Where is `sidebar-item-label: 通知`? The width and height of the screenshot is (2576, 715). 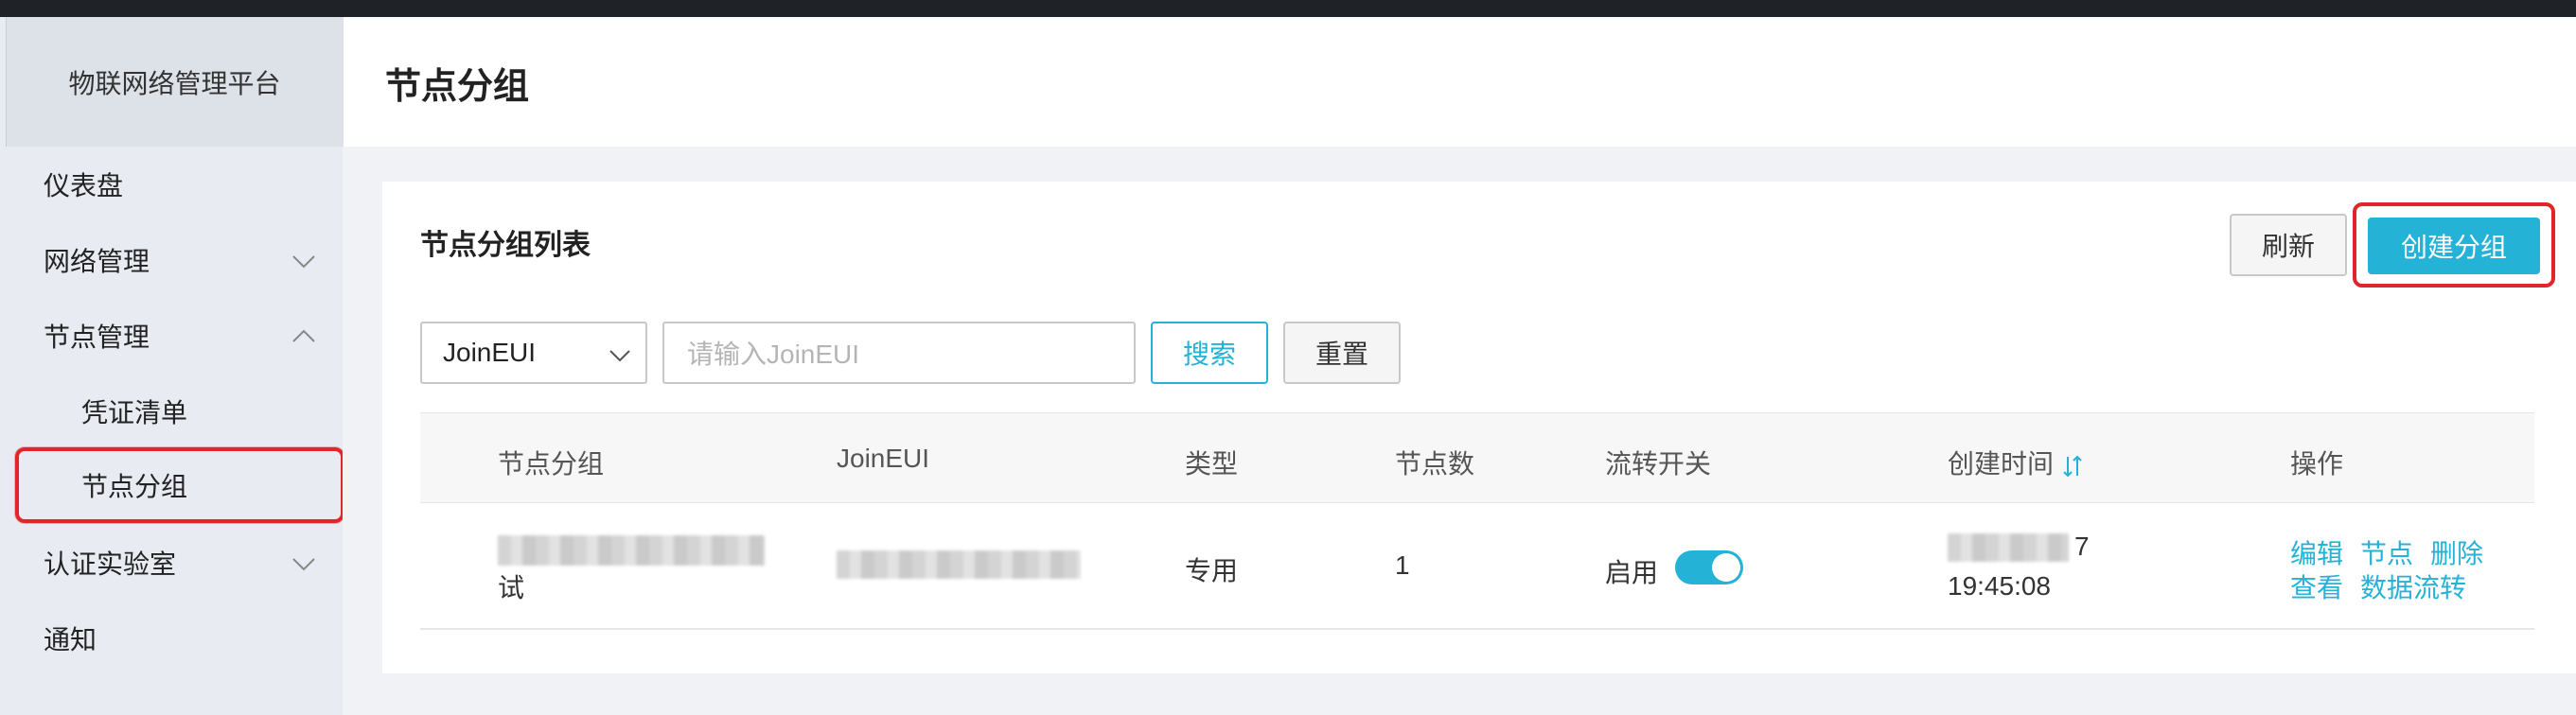
sidebar-item-label: 通知 is located at coordinates (70, 640).